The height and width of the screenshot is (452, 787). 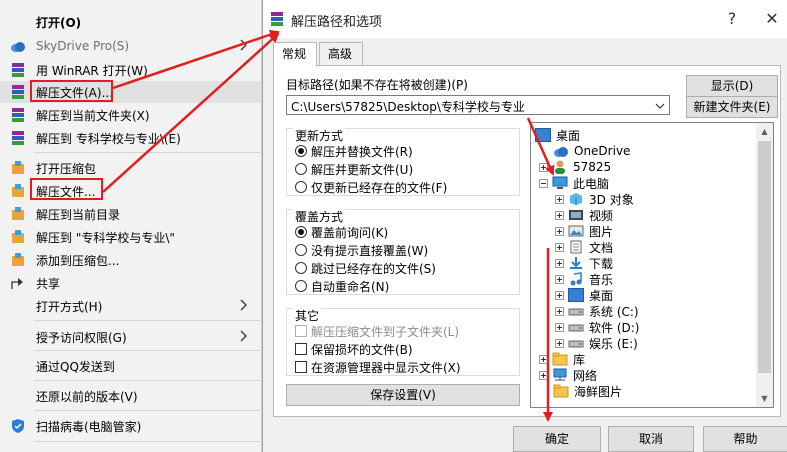 What do you see at coordinates (764, 398) in the screenshot?
I see `scroll-down-icon: ▼` at bounding box center [764, 398].